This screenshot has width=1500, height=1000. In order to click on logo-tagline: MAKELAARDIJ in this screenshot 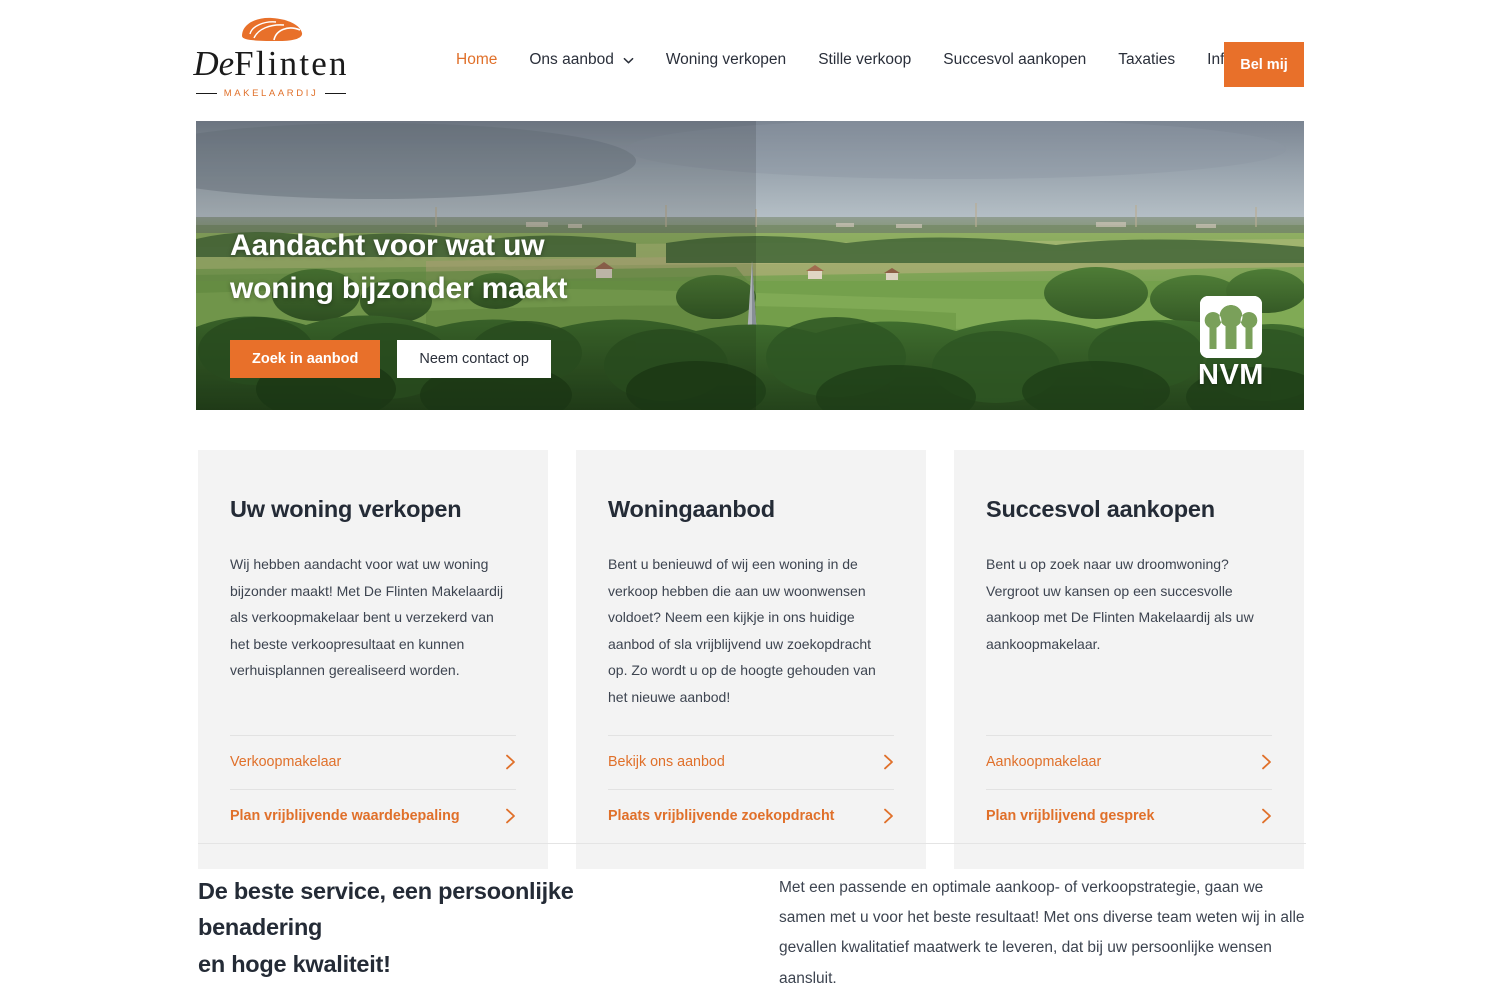, I will do `click(271, 93)`.